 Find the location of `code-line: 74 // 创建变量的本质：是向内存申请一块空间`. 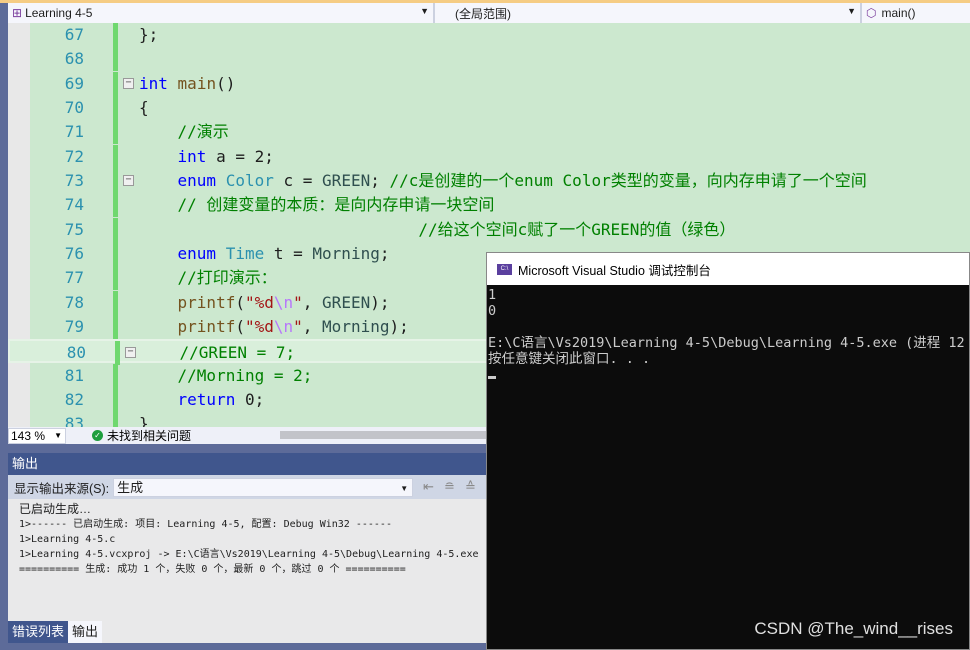

code-line: 74 // 创建变量的本质：是向内存申请一块空间 is located at coordinates (489, 205).